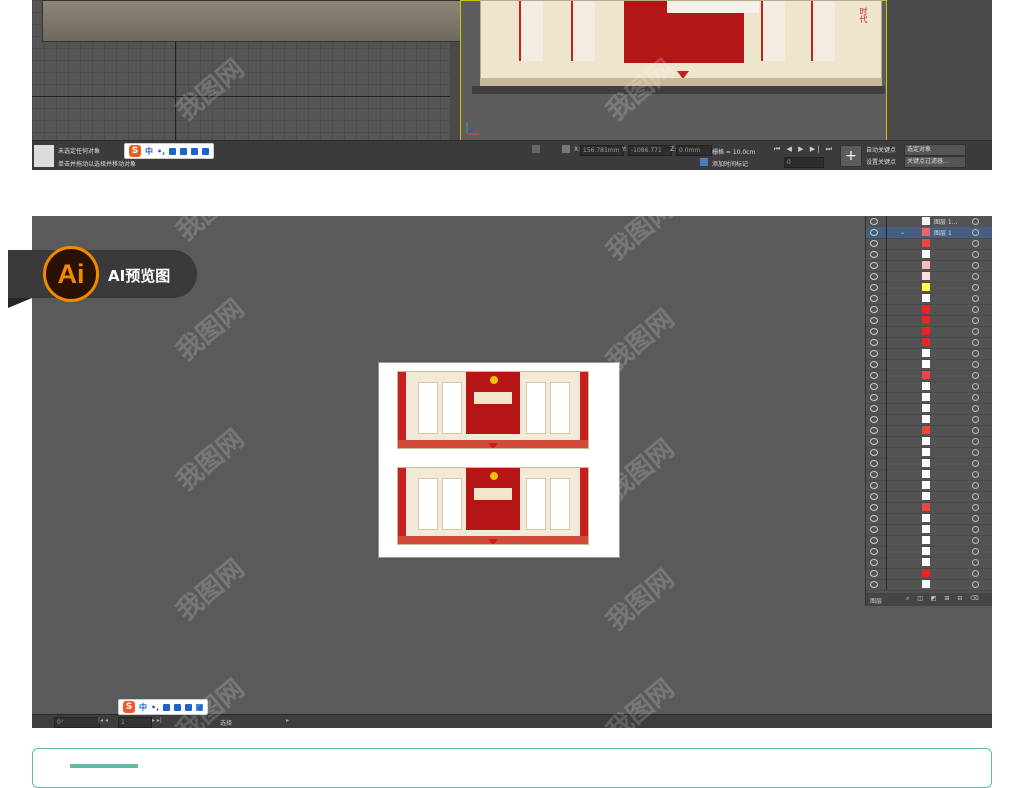 The image size is (1024, 788). Describe the element at coordinates (704, 162) in the screenshot. I see `time-tag-icon` at that location.